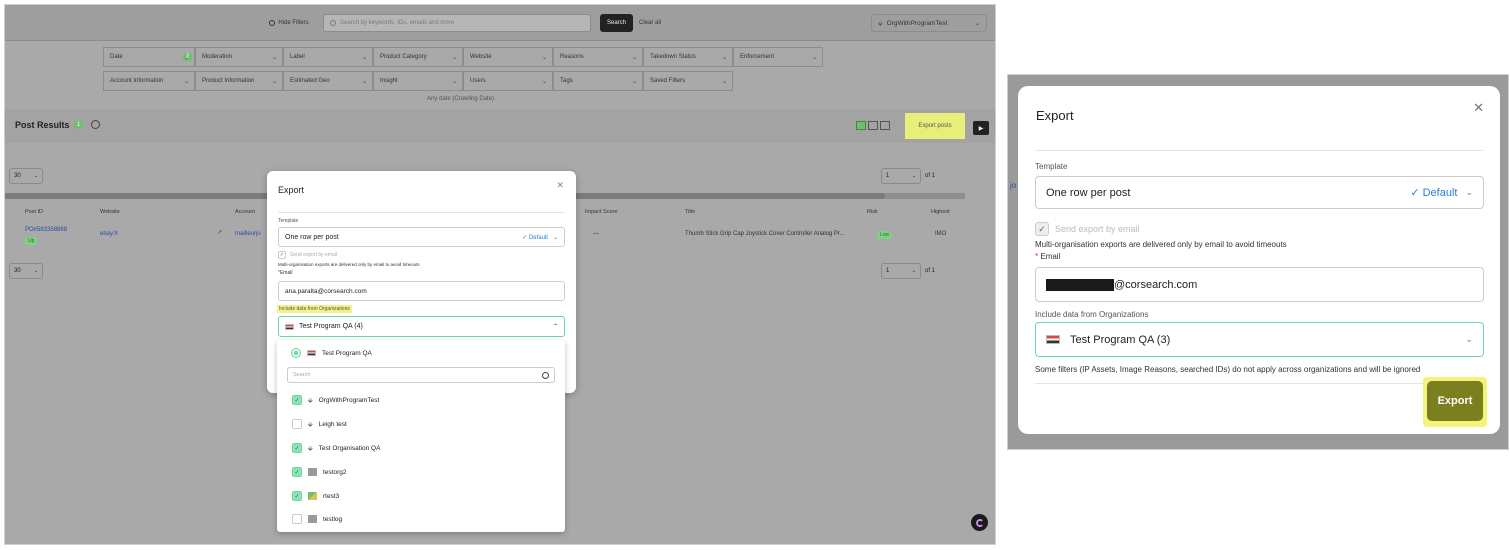 This screenshot has width=1510, height=550. I want to click on highest-value: IMO, so click(941, 234).